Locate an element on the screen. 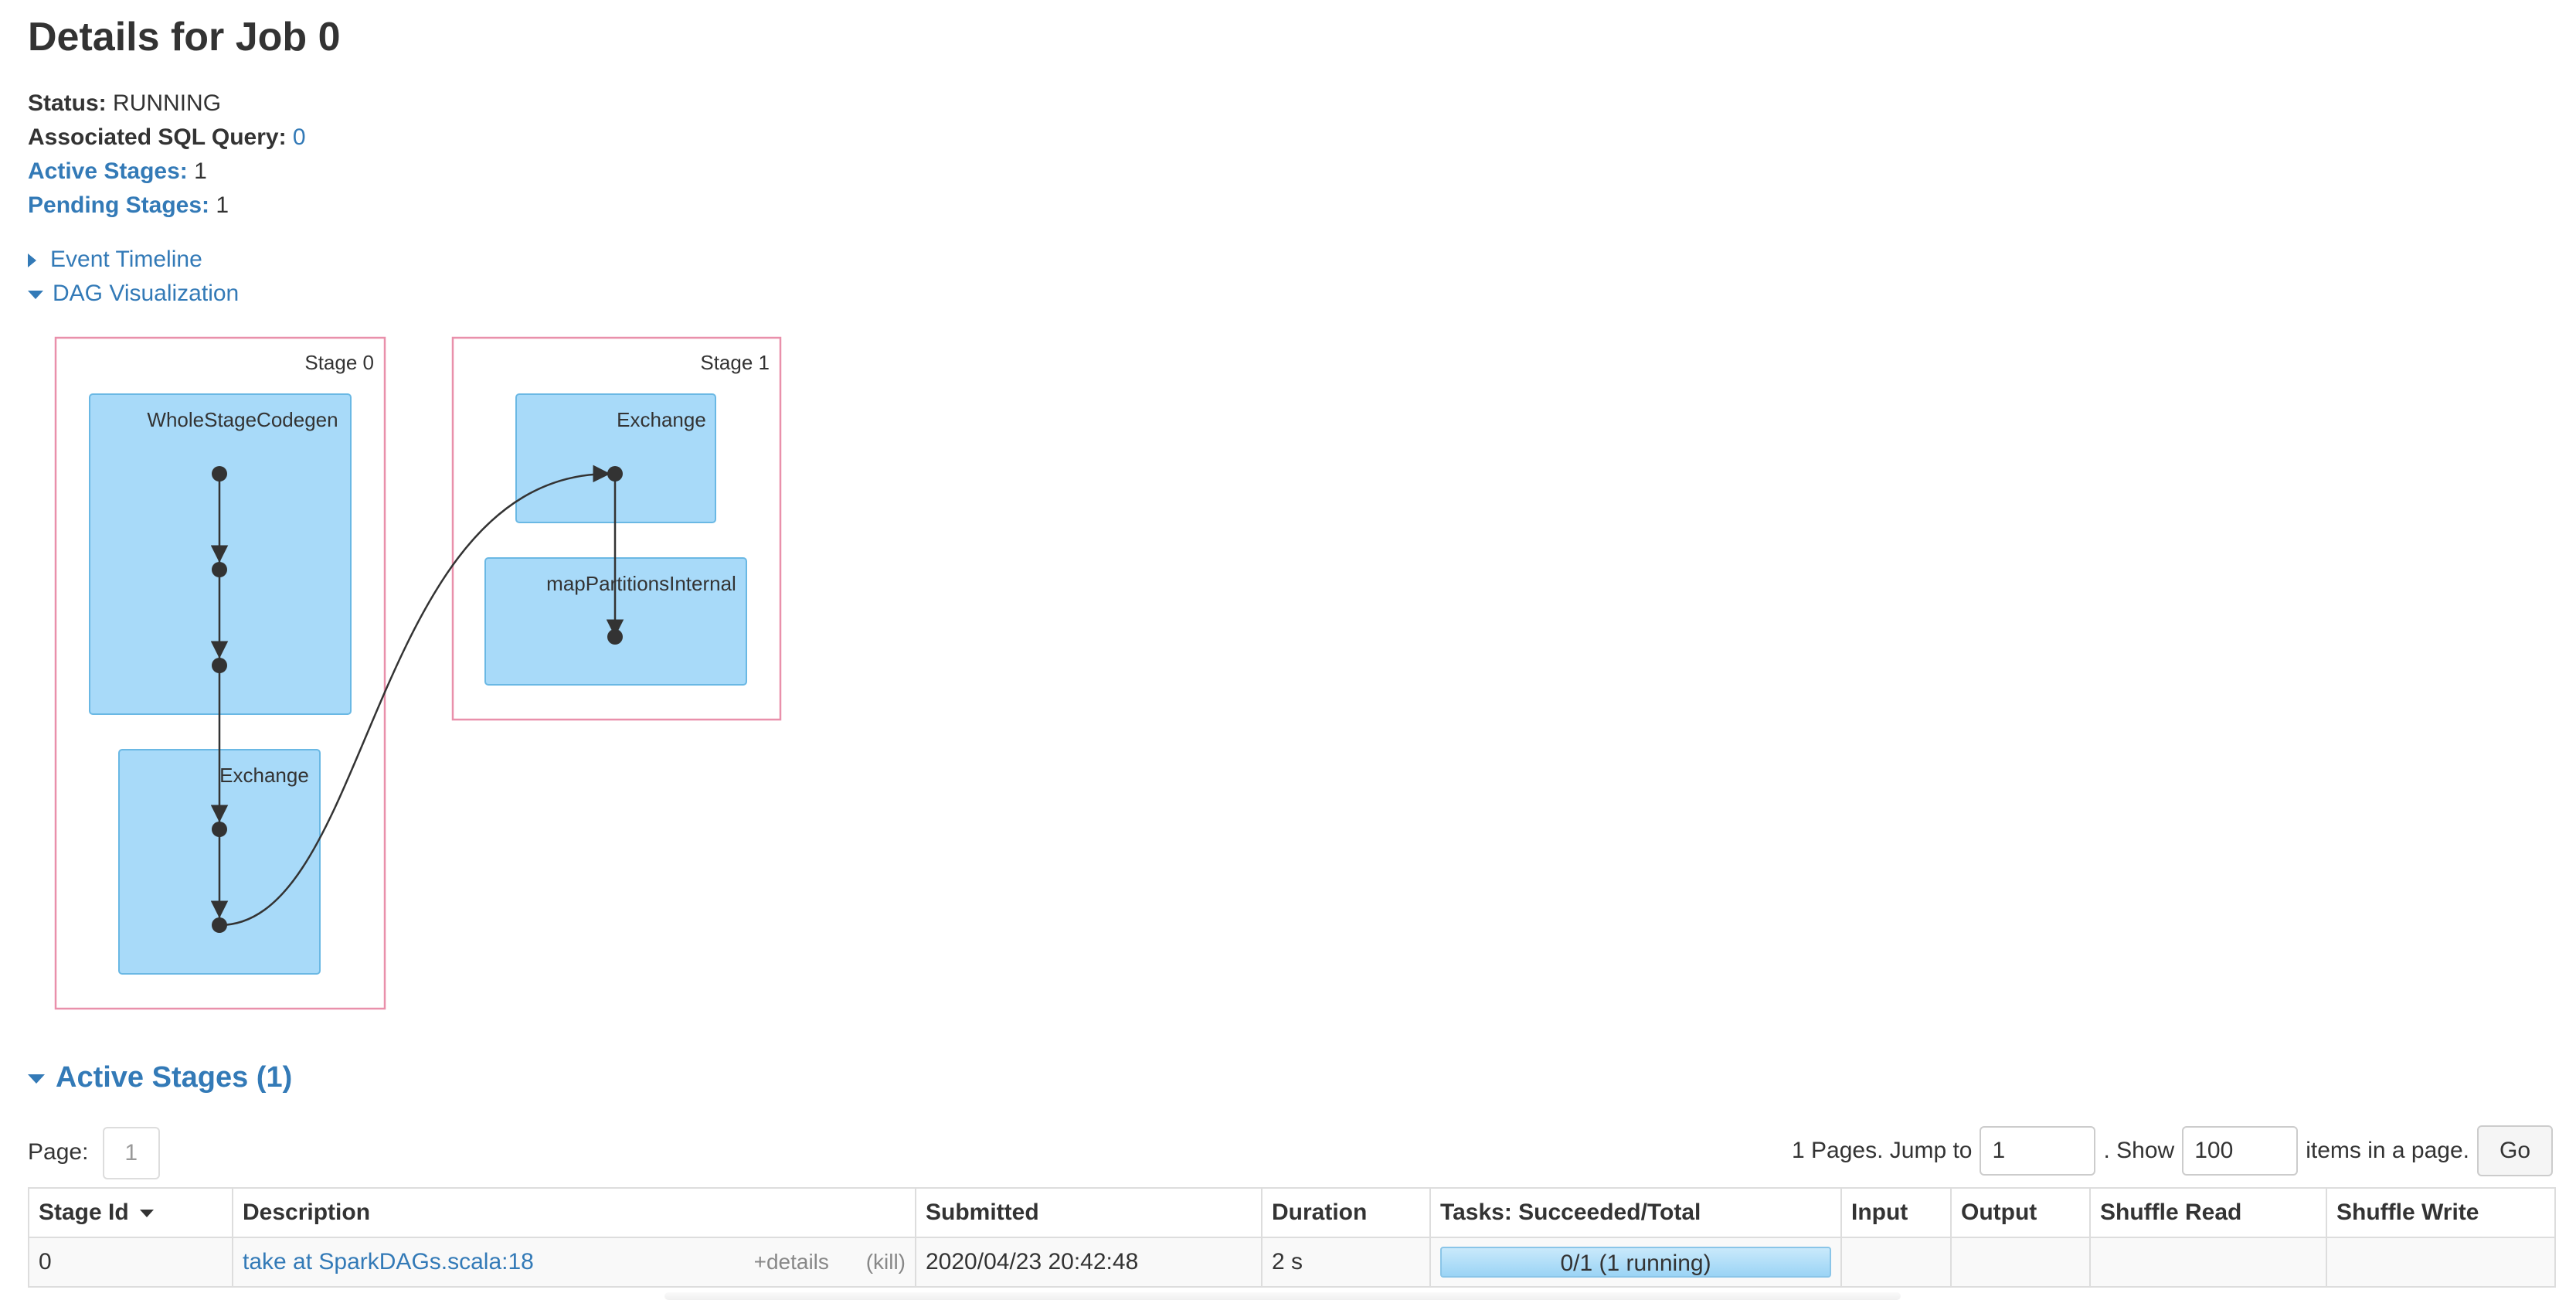  items-per-page-text: items in a page. is located at coordinates (2387, 1150).